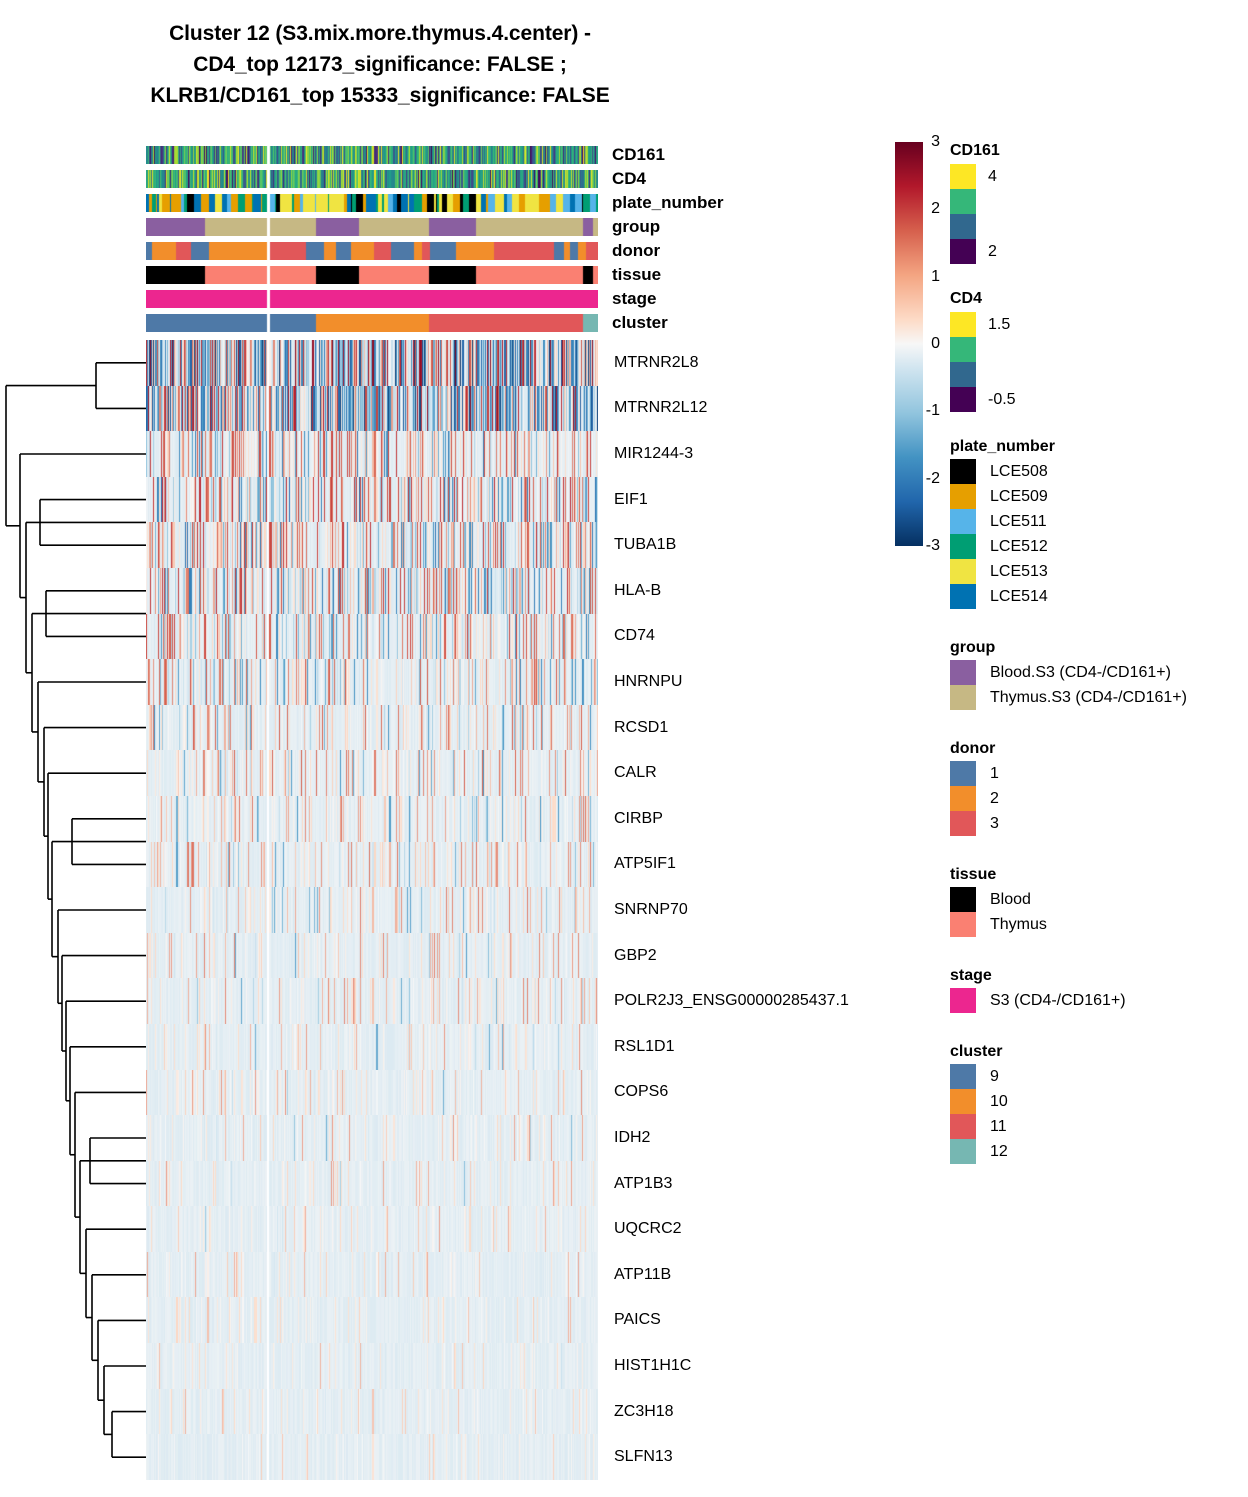 This screenshot has width=1248, height=1497. Describe the element at coordinates (636, 226) in the screenshot. I see `annotation-label-group: group` at that location.